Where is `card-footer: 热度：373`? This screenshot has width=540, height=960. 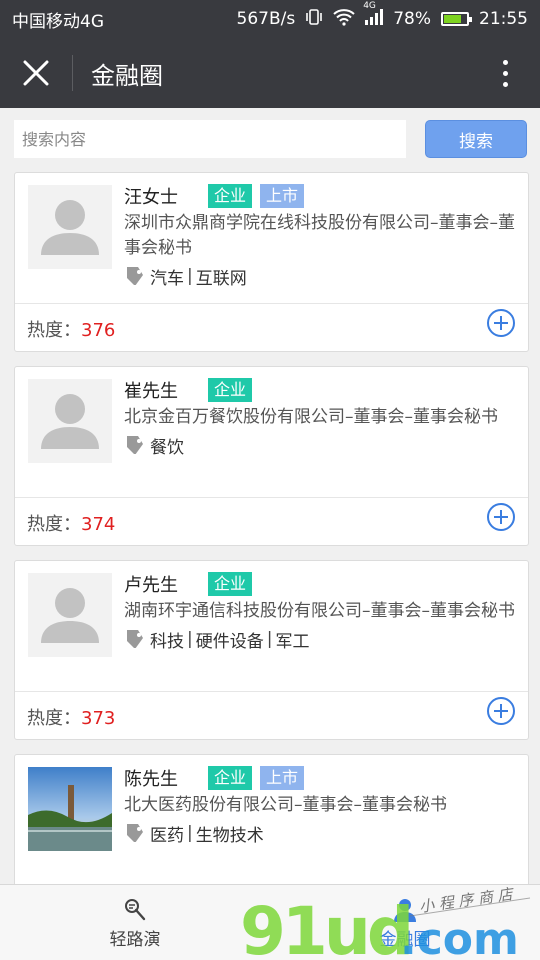 card-footer: 热度：373 is located at coordinates (271, 716).